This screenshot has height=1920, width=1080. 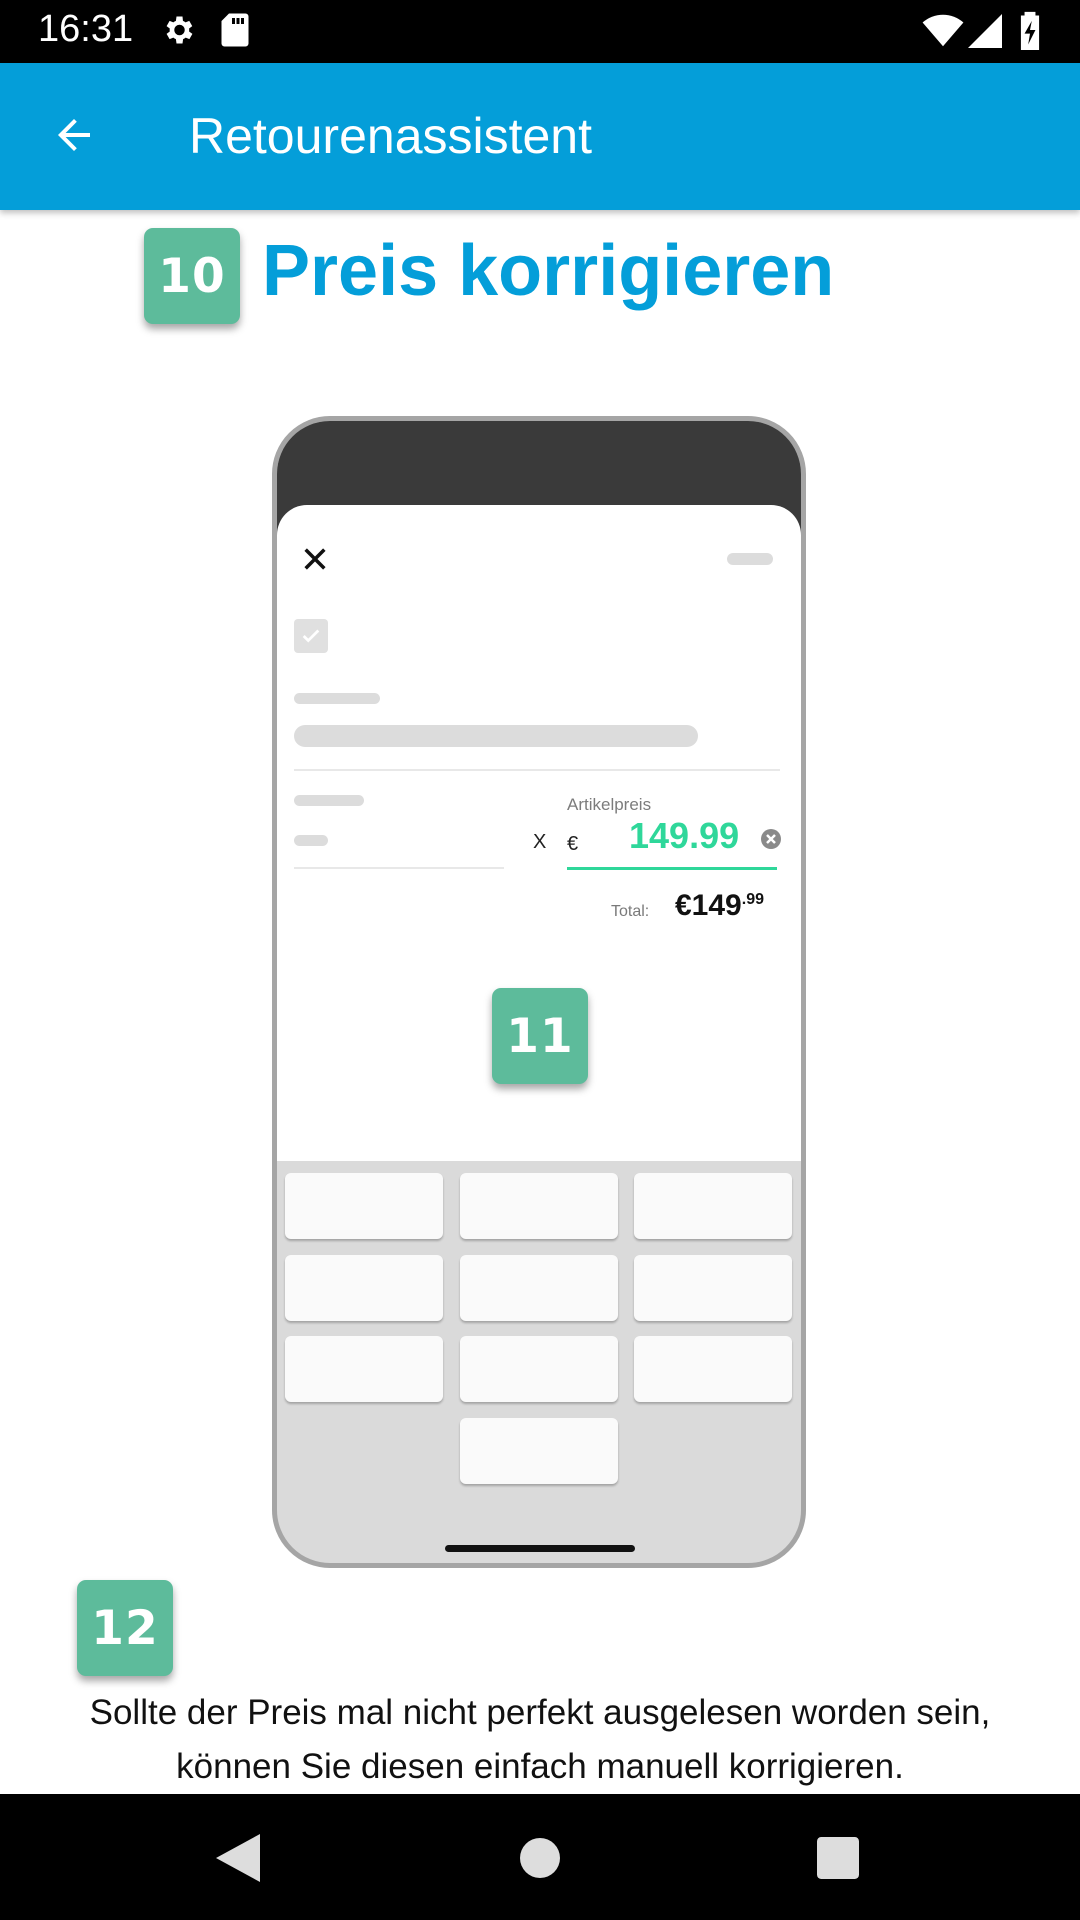 I want to click on price-underline, so click(x=672, y=868).